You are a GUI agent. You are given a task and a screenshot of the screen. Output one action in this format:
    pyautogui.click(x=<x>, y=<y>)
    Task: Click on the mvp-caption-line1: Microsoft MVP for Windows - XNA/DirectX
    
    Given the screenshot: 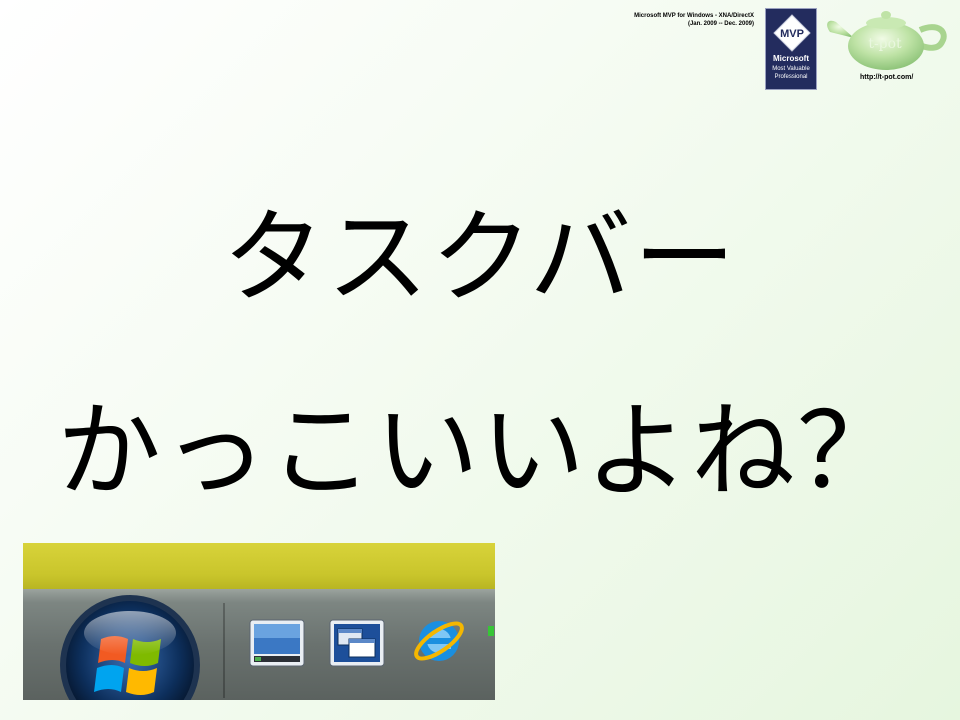 What is the action you would take?
    pyautogui.click(x=694, y=16)
    